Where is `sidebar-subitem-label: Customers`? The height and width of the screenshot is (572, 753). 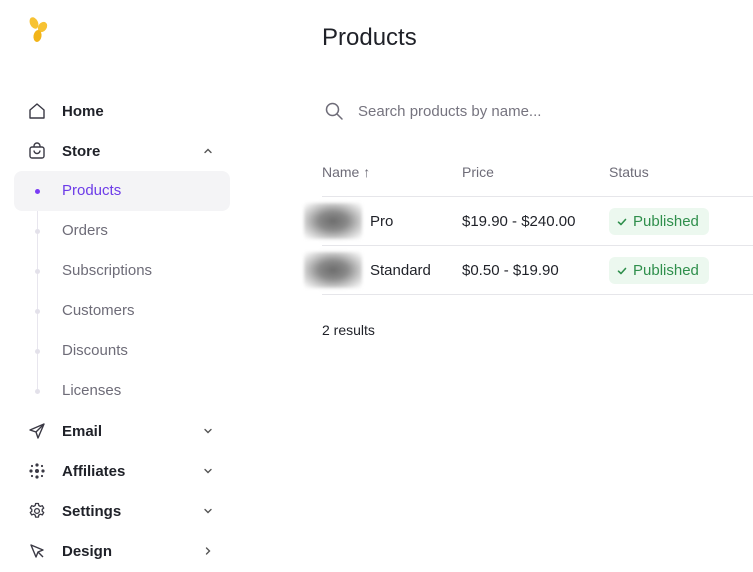
sidebar-subitem-label: Customers is located at coordinates (98, 310).